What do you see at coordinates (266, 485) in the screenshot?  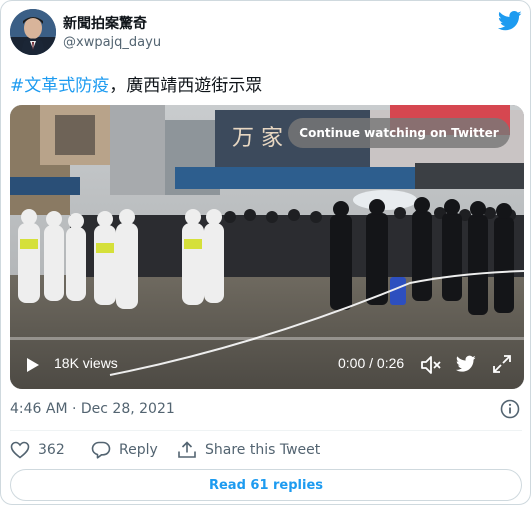 I see `read-replies-button: Read 61 replies` at bounding box center [266, 485].